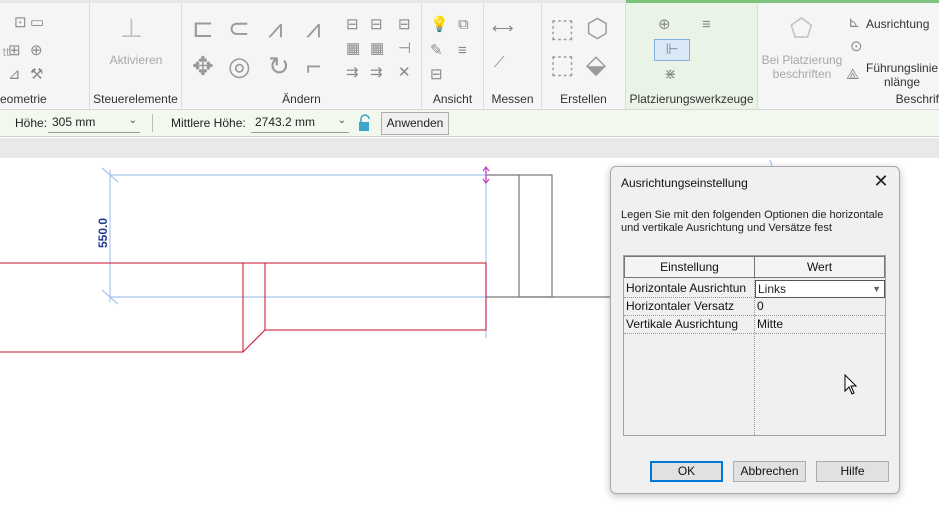 The height and width of the screenshot is (527, 939). What do you see at coordinates (562, 28) in the screenshot?
I see `create-part-icon: ⬚` at bounding box center [562, 28].